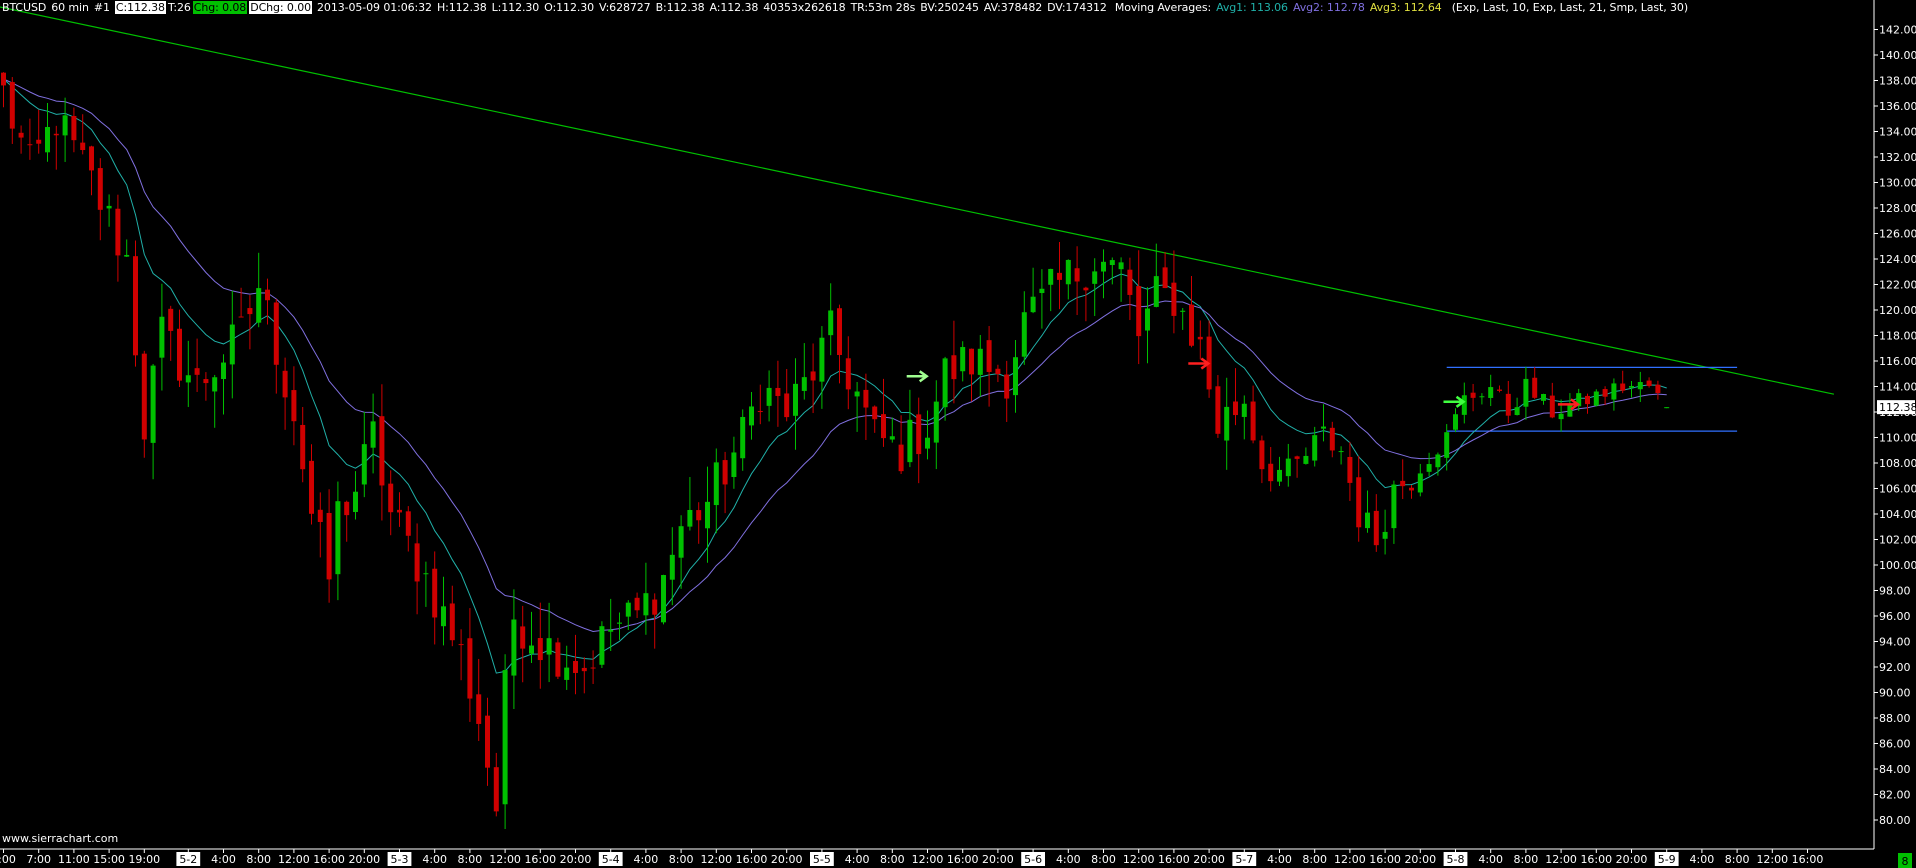  What do you see at coordinates (24, 7) in the screenshot?
I see `symbol-label: BTCUSD` at bounding box center [24, 7].